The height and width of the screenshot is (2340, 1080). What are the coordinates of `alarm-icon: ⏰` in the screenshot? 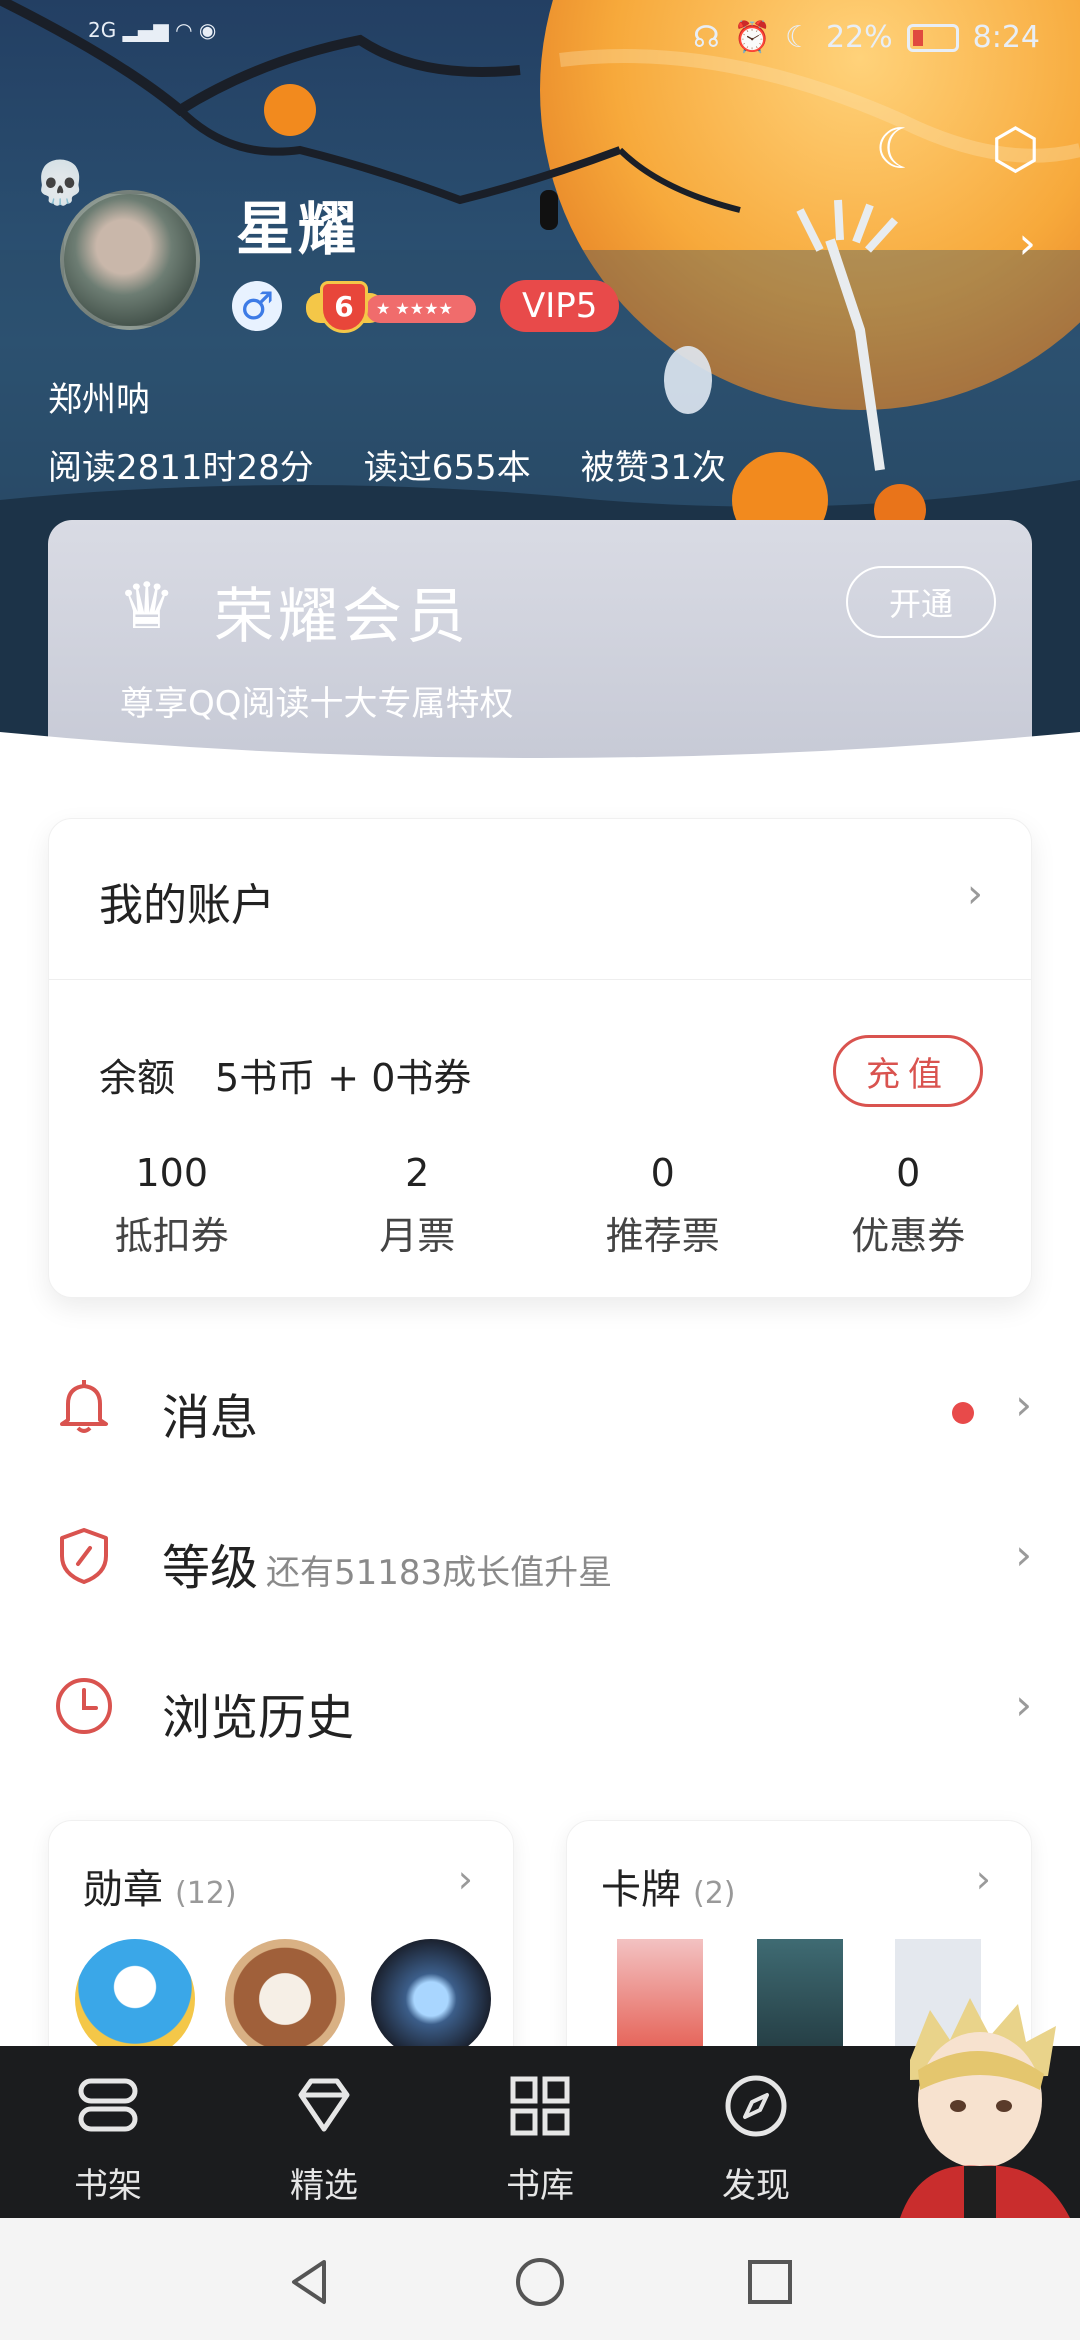 It's located at (752, 37).